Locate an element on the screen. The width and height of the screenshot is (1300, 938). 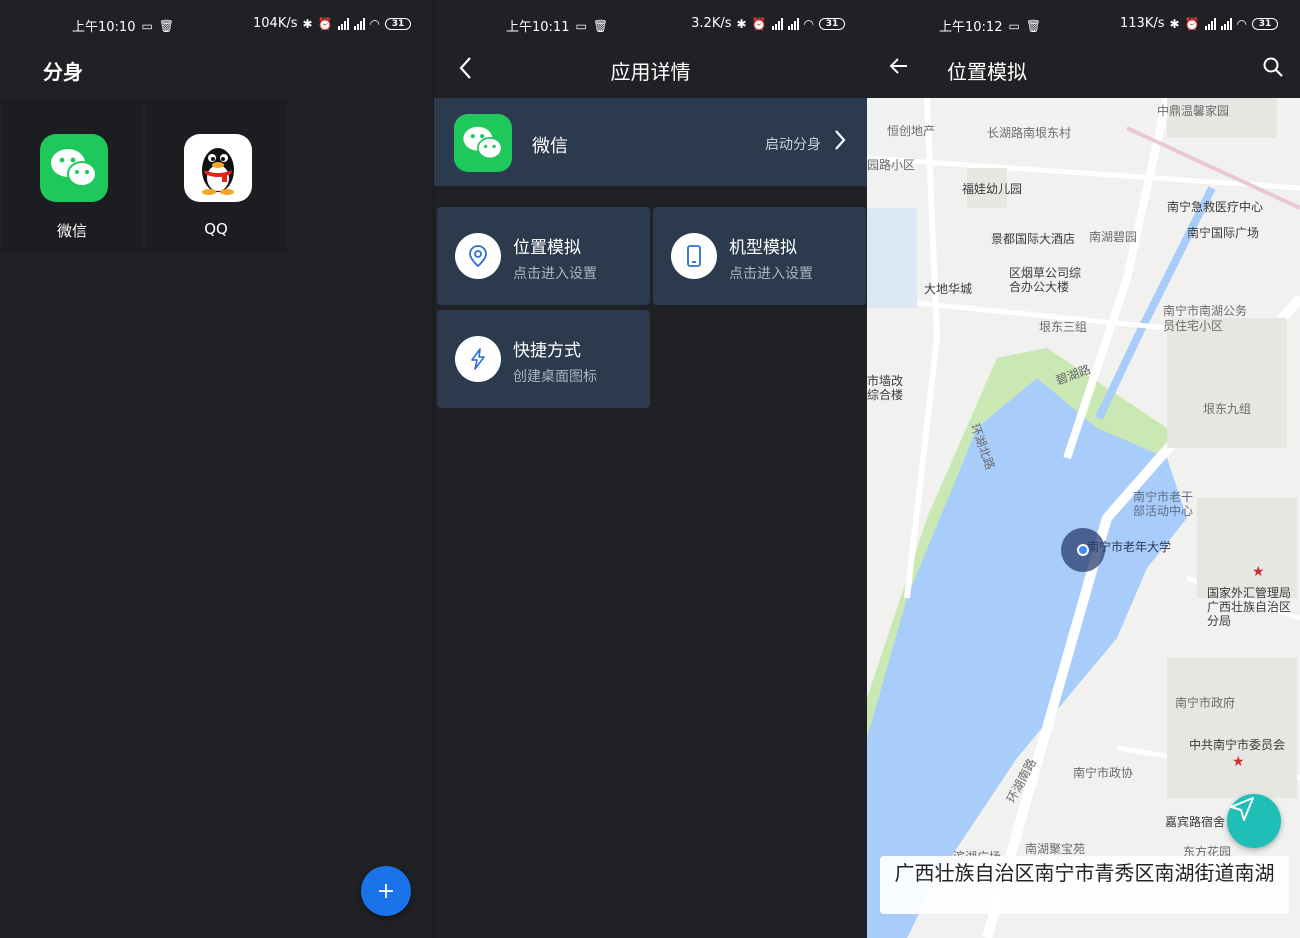
status-bar: 上午10:10 ▭ 🗑 104K/s ✱ ⏰ ◠ 31 is located at coordinates (216, 25).